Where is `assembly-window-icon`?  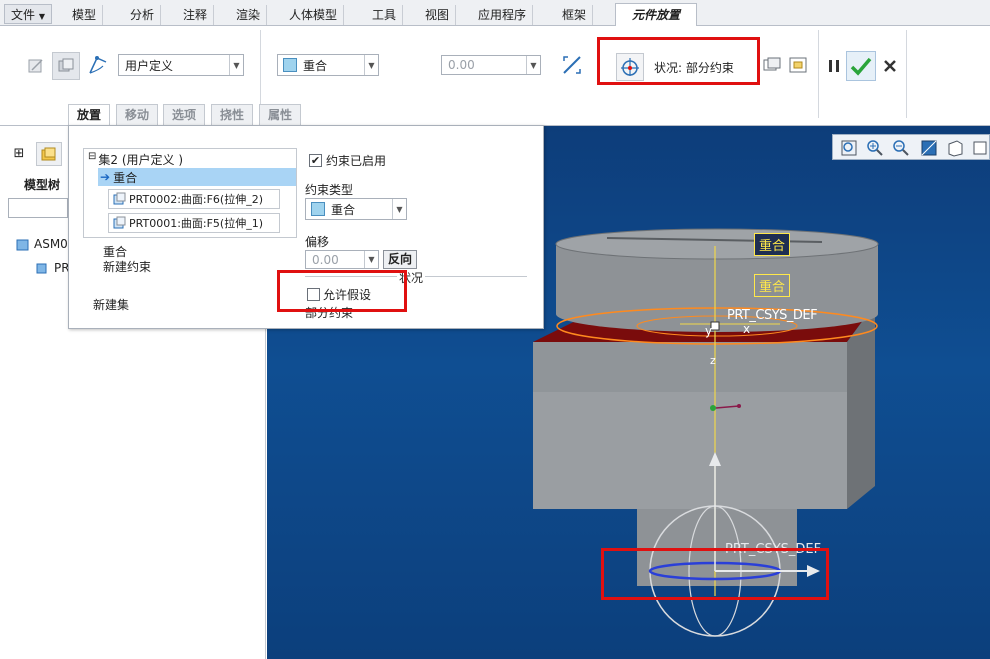
assembly-window-icon is located at coordinates (798, 65).